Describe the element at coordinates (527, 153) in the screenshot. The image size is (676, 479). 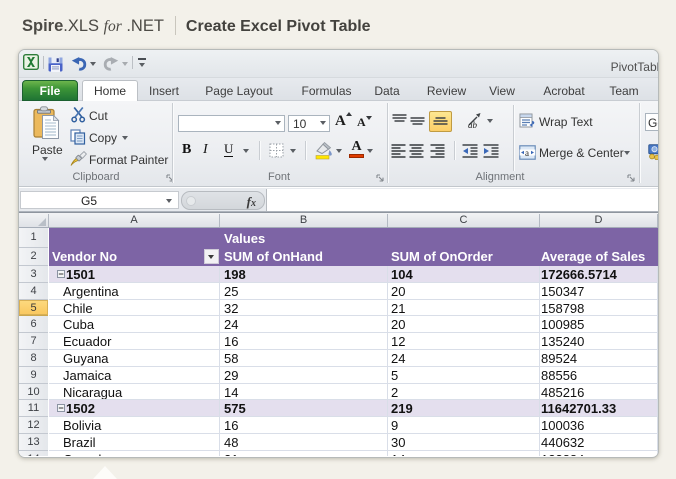
I see `svg-text: a` at that location.